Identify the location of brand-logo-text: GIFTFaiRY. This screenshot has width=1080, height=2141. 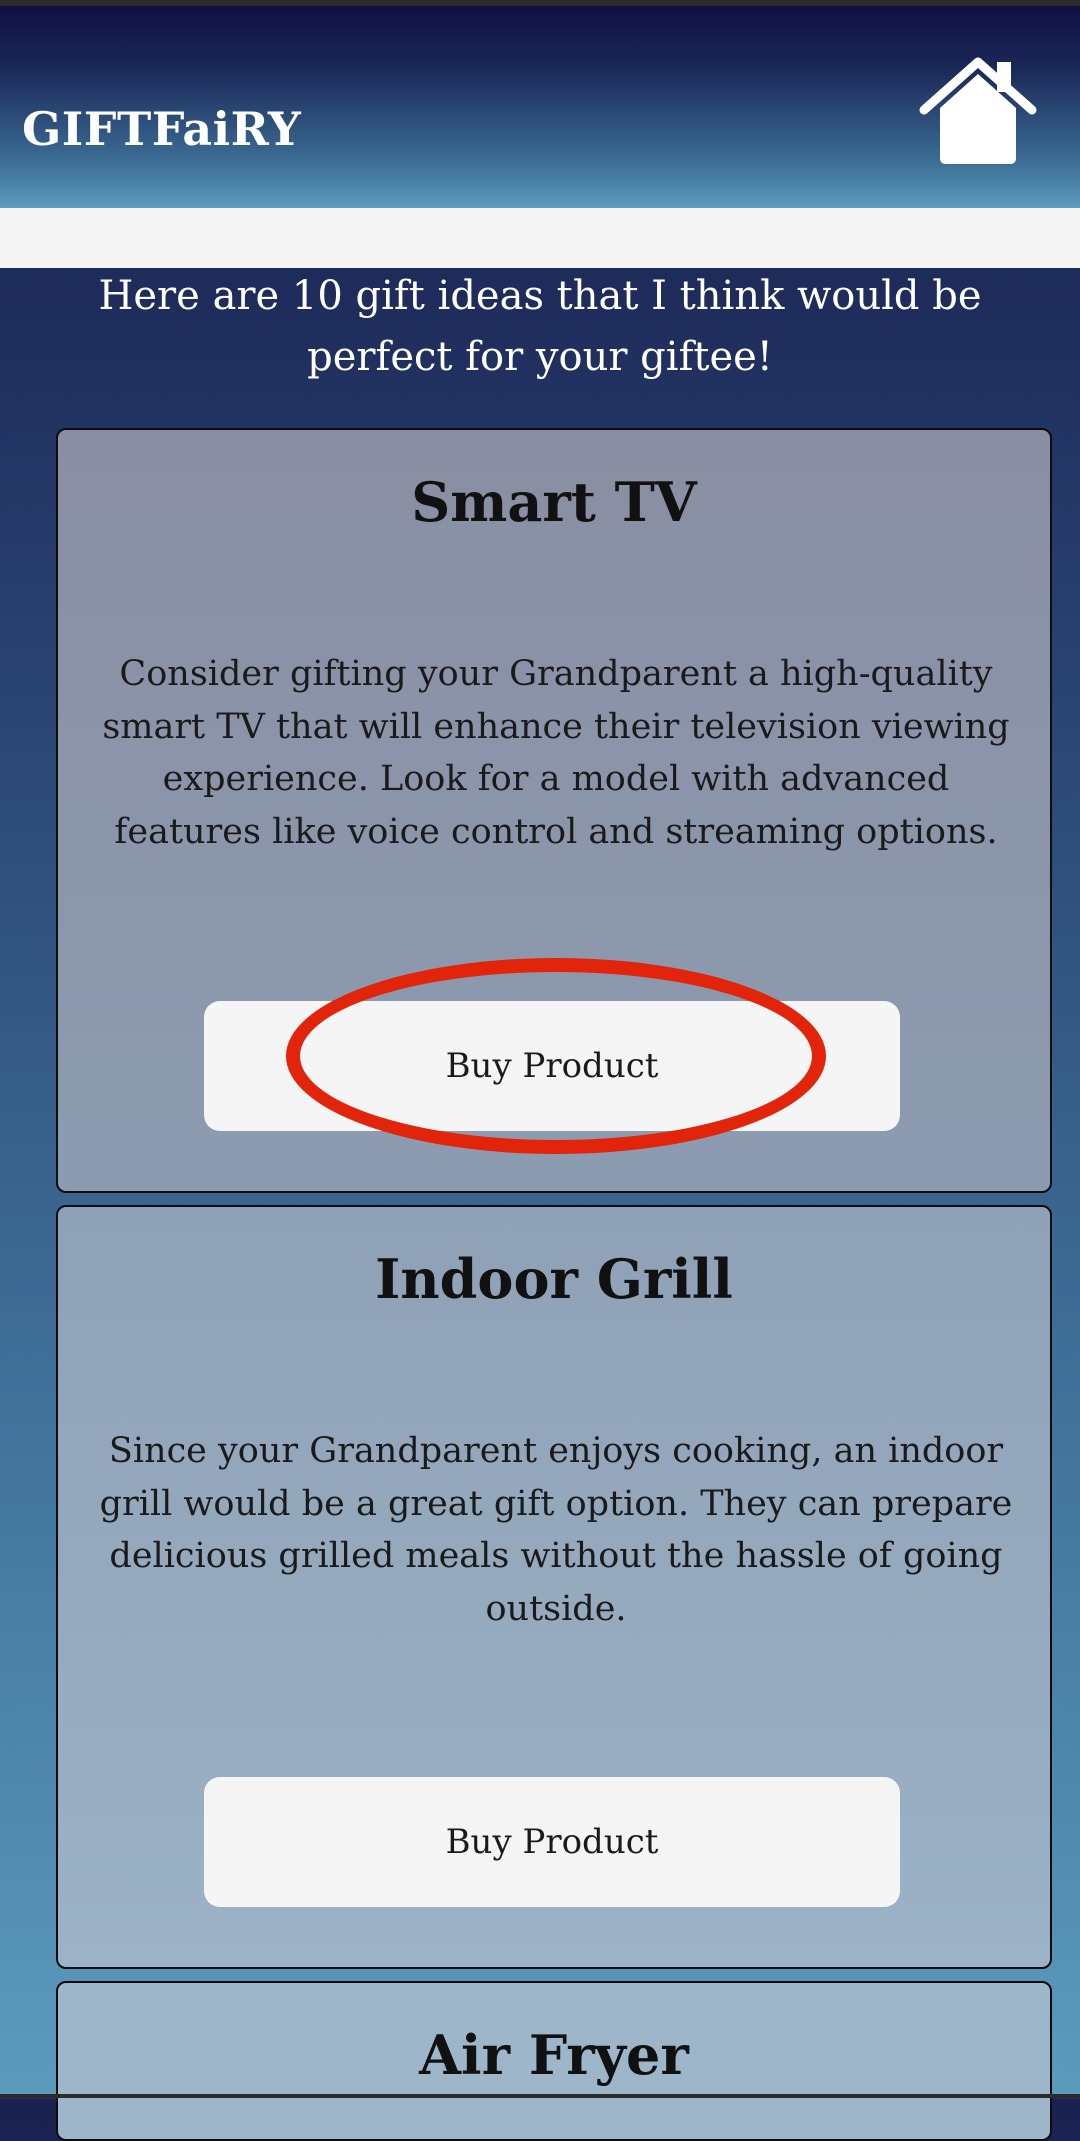
(161, 129).